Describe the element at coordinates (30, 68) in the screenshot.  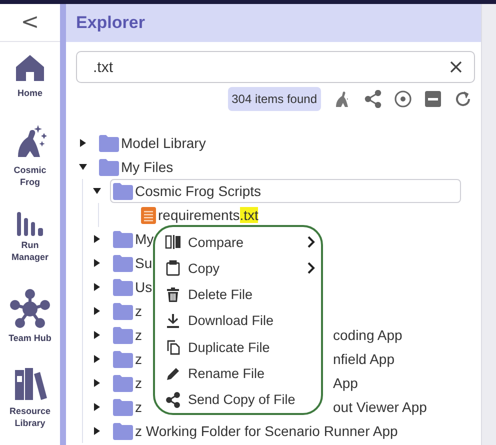
I see `home-icon` at that location.